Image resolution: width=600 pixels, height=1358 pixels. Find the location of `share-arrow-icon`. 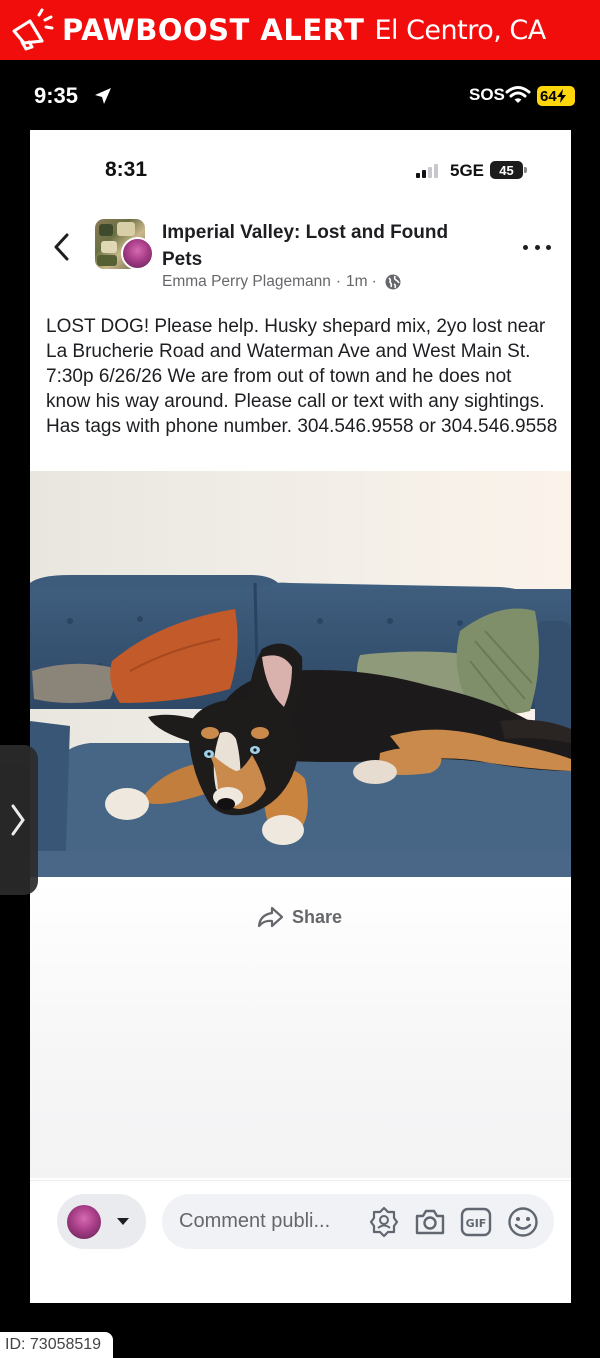

share-arrow-icon is located at coordinates (270, 917).